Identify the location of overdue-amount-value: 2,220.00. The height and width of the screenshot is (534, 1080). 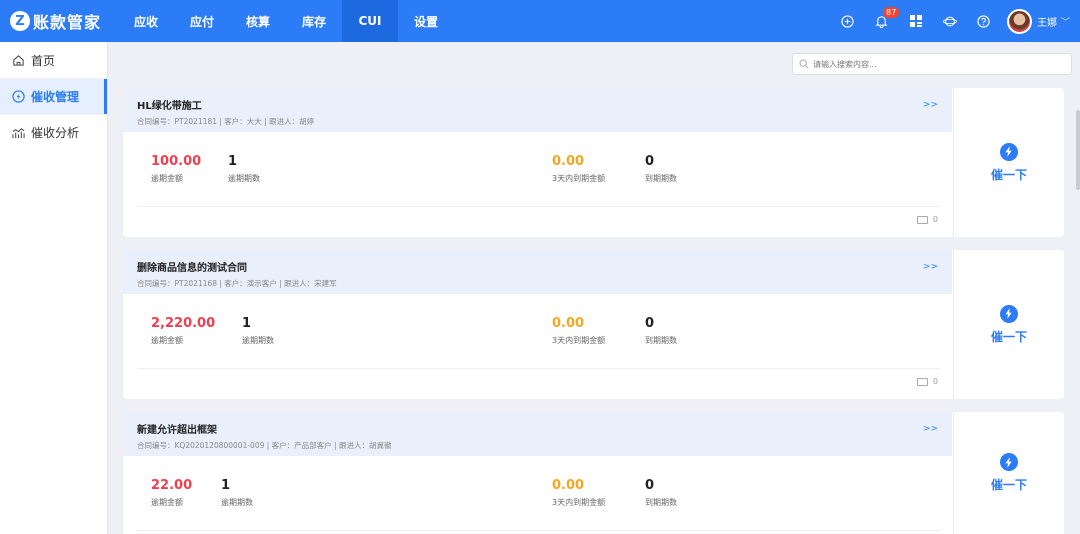
(183, 323).